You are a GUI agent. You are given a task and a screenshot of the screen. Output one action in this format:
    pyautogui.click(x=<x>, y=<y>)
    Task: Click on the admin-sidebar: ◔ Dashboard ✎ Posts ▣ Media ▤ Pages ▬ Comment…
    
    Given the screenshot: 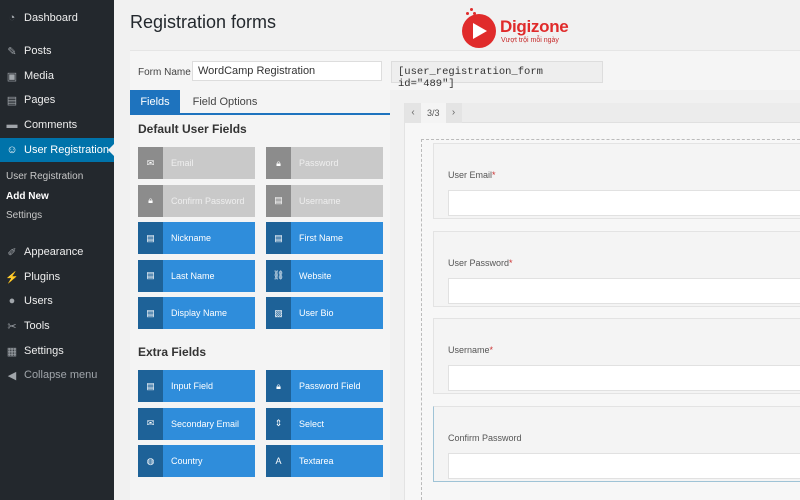 What is the action you would take?
    pyautogui.click(x=57, y=250)
    